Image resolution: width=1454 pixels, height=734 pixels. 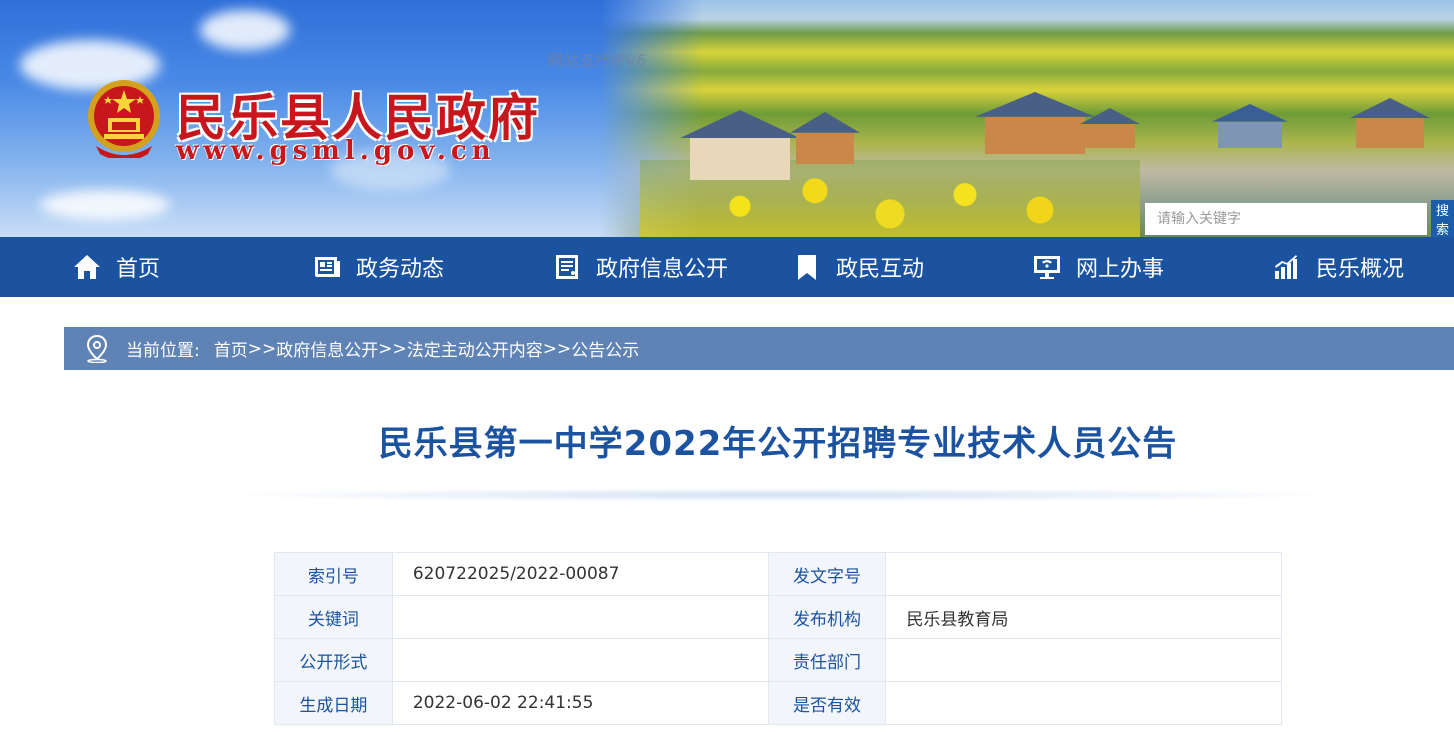 What do you see at coordinates (567, 267) in the screenshot?
I see `document-list-icon` at bounding box center [567, 267].